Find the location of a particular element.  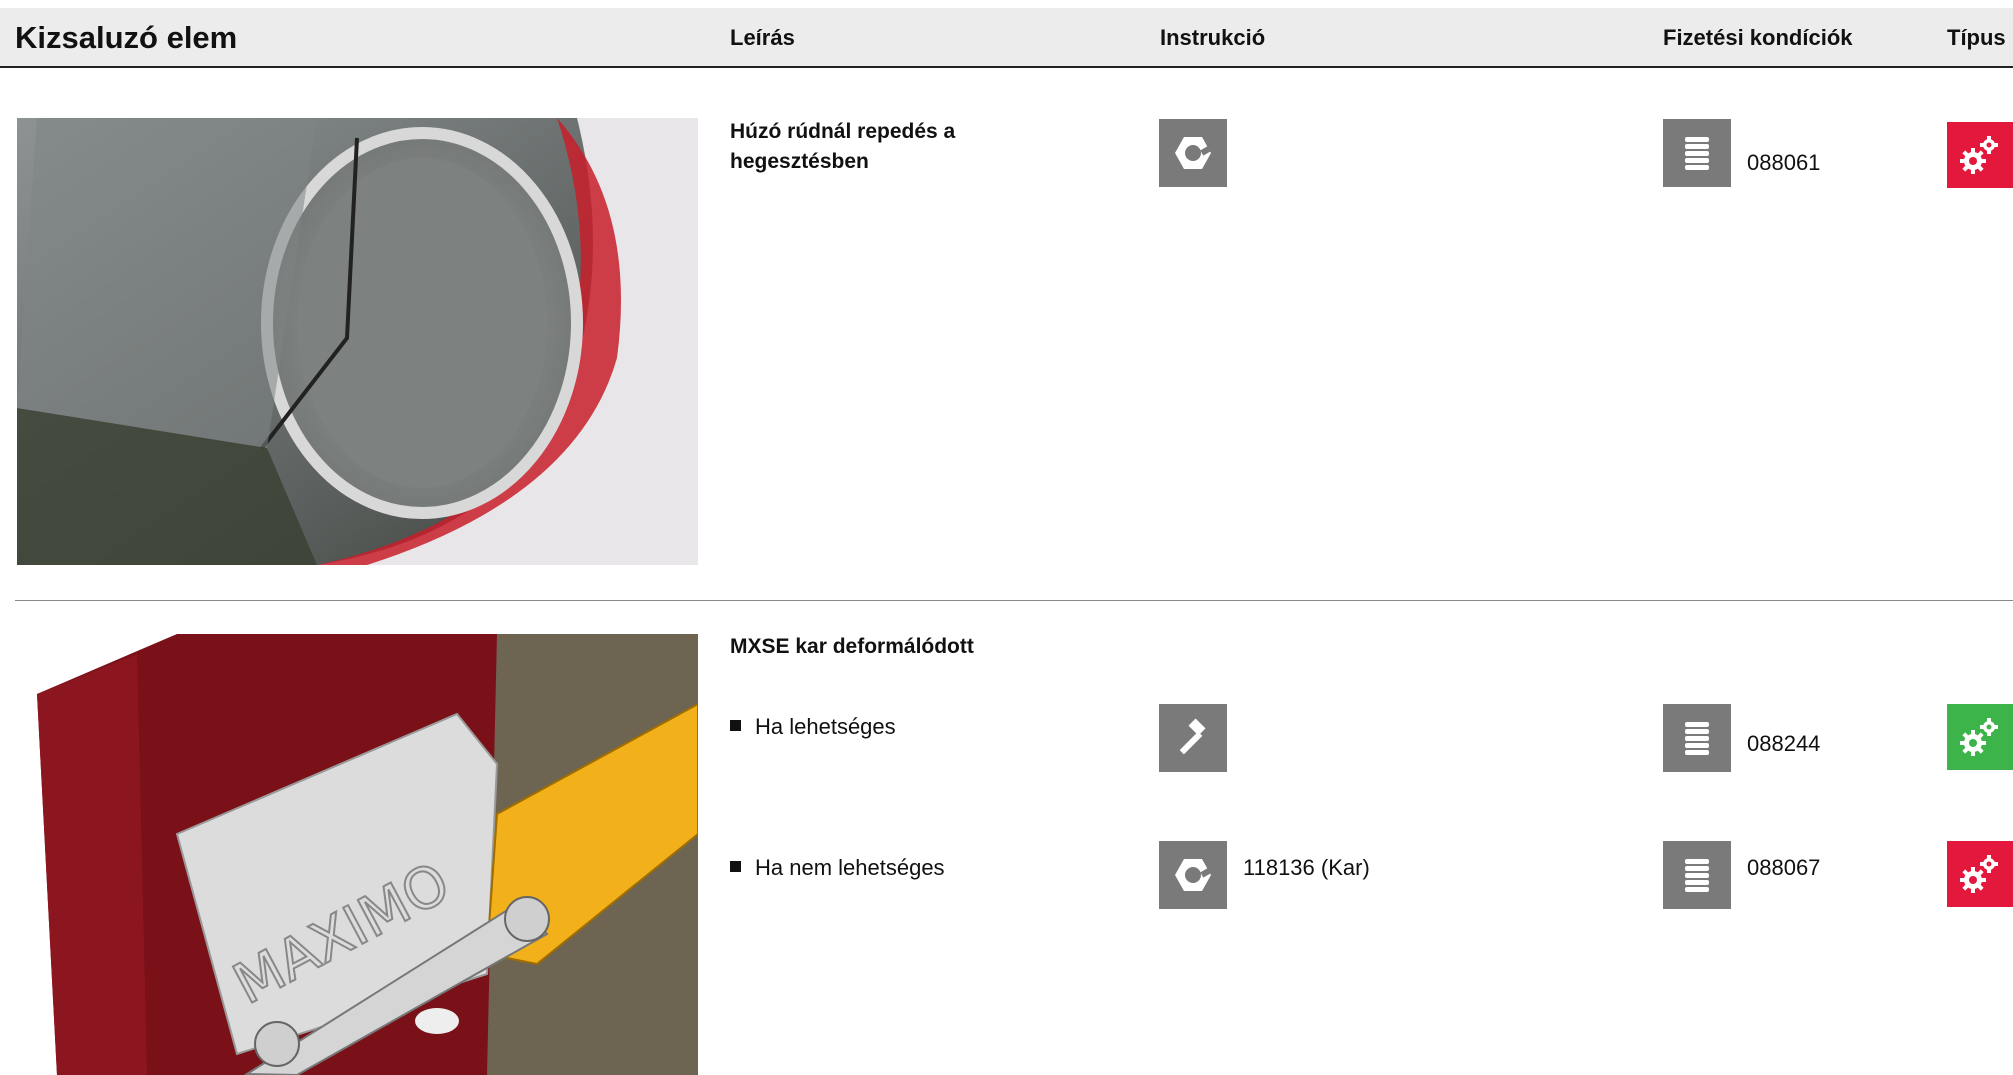

weld-crack-photo is located at coordinates (357, 341).